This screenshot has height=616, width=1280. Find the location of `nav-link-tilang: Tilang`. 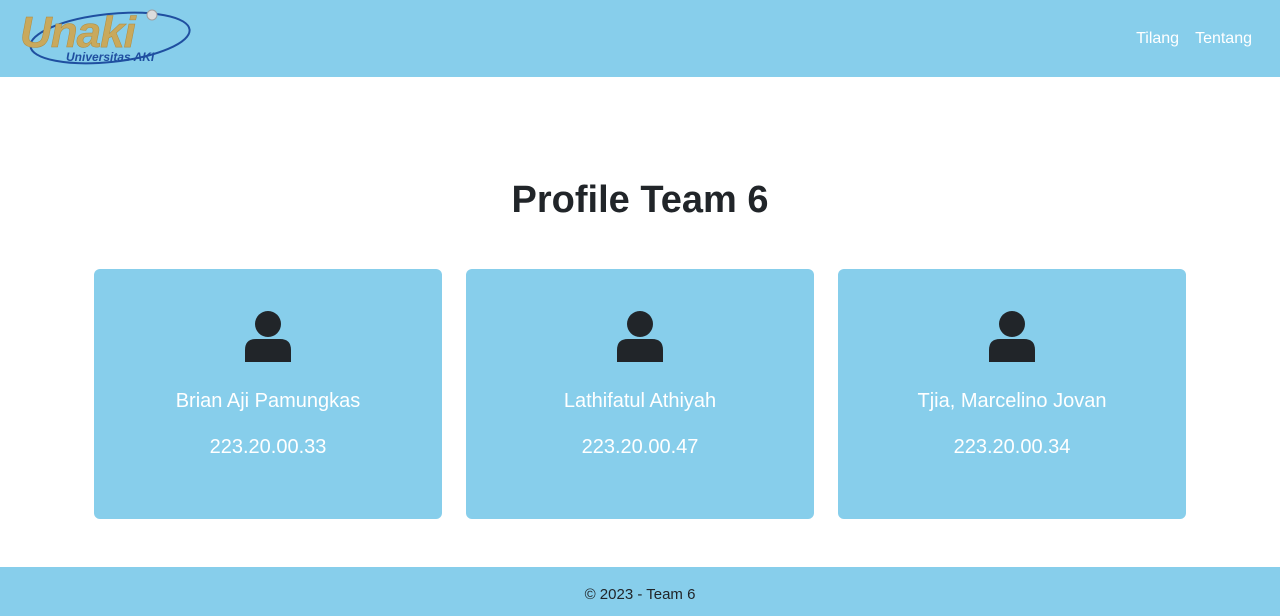

nav-link-tilang: Tilang is located at coordinates (1157, 39).